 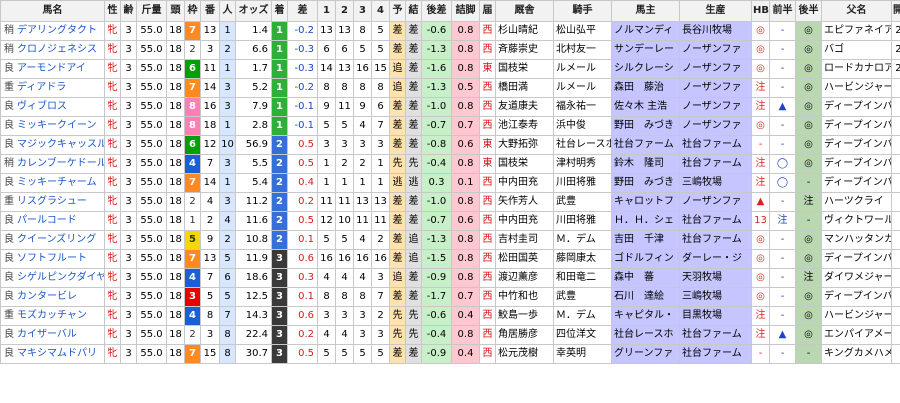 What do you see at coordinates (645, 202) in the screenshot?
I see `owner-cell: キャロットフ` at bounding box center [645, 202].